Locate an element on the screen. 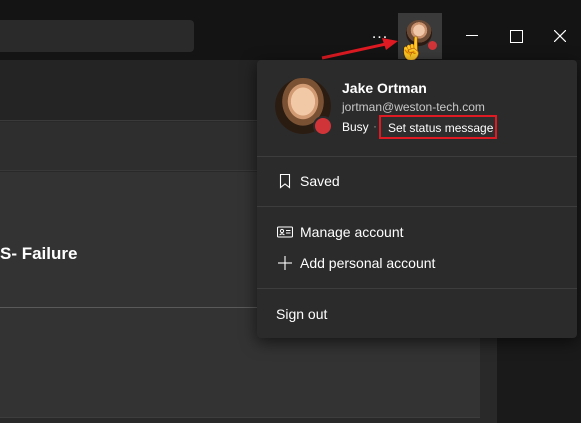 Image resolution: width=581 pixels, height=423 pixels. saved-menu-item: Saved is located at coordinates (417, 181).